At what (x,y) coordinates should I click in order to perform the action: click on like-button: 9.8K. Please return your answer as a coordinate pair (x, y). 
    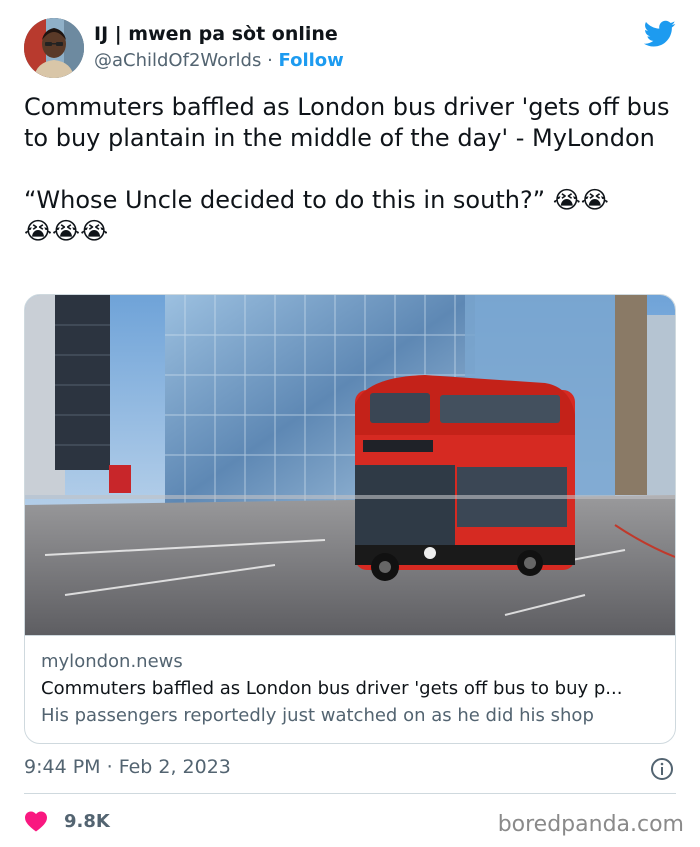
    Looking at the image, I should click on (67, 821).